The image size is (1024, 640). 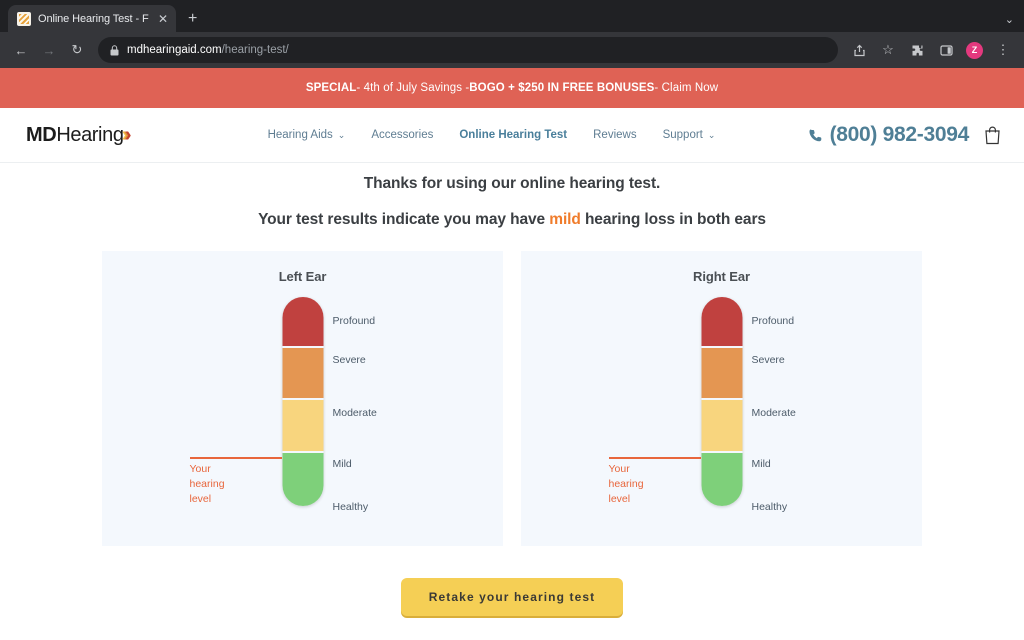 I want to click on tab-title: Online Hearing Test - Free, Inst, so click(x=93, y=18).